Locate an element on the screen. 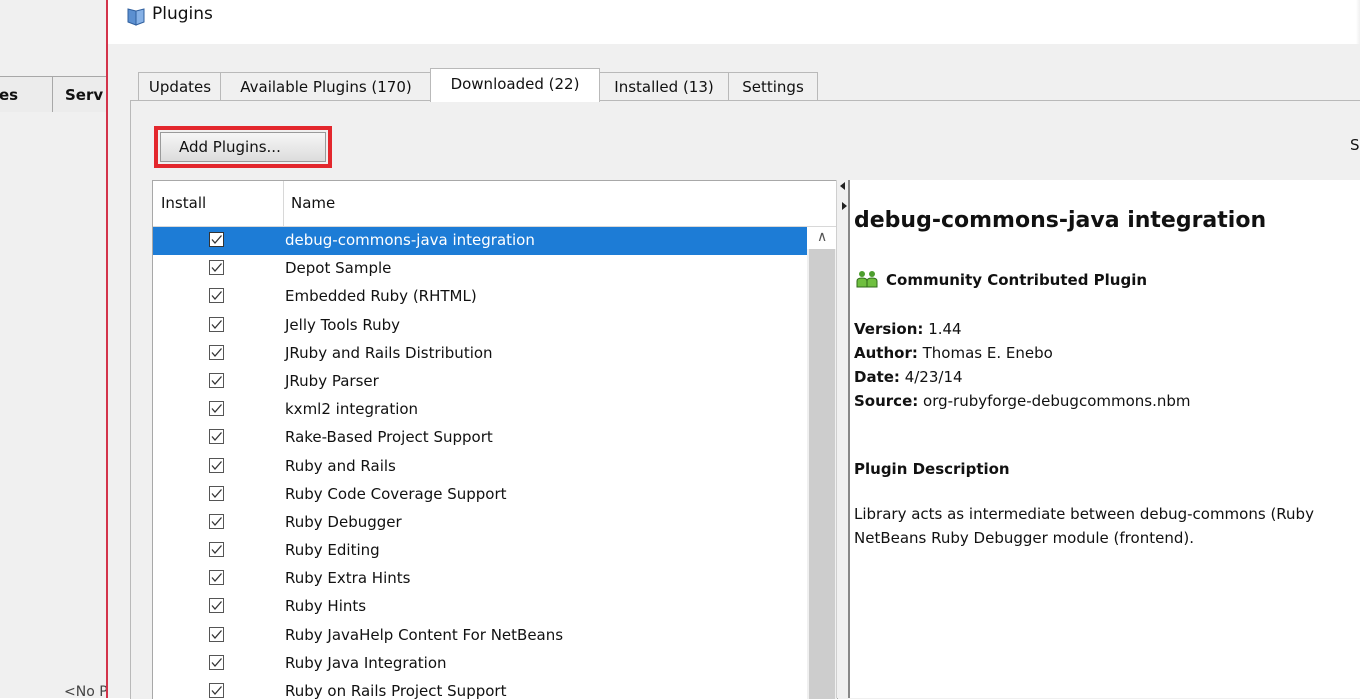 This screenshot has height=700, width=1360. tab-updates: Updates is located at coordinates (180, 86).